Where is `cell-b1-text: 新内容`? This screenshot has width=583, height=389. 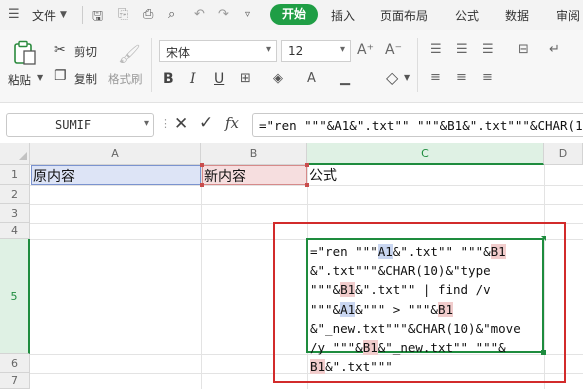
cell-b1-text: 新内容 is located at coordinates (225, 177).